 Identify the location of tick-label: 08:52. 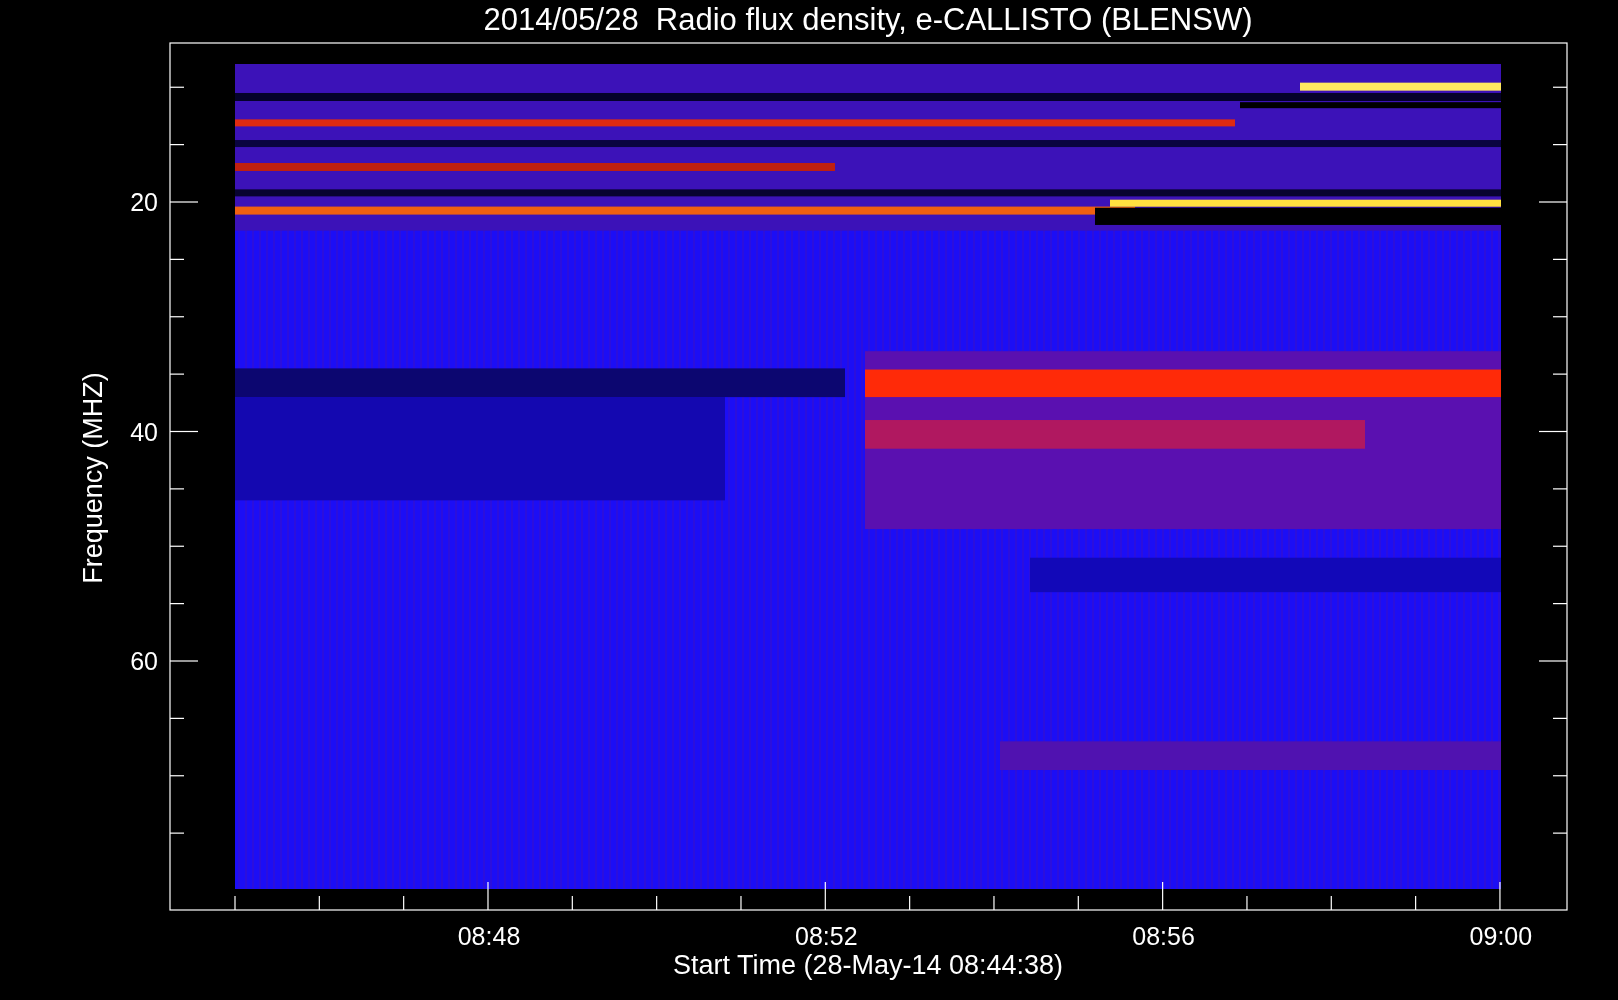
(826, 936).